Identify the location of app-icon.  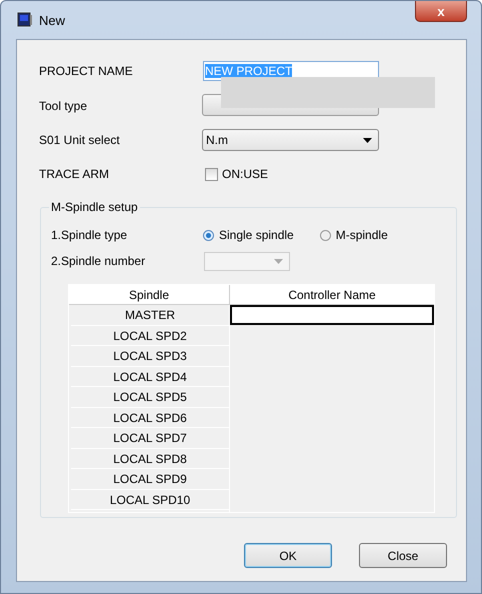
(25, 20).